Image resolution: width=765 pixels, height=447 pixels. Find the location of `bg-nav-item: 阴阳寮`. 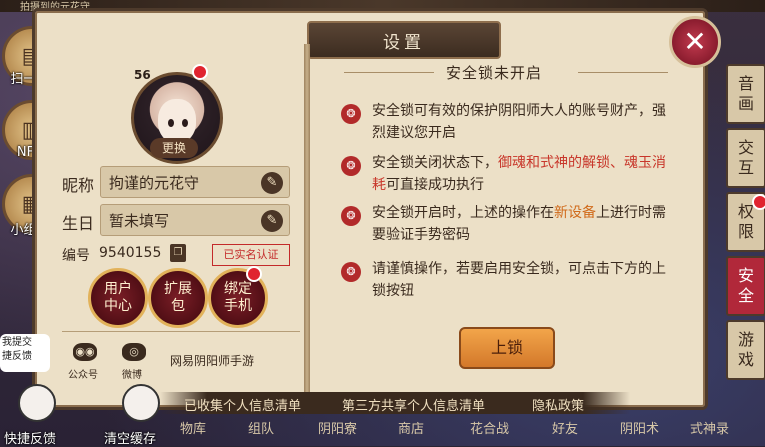

bg-nav-item: 阴阳寮 is located at coordinates (338, 429).